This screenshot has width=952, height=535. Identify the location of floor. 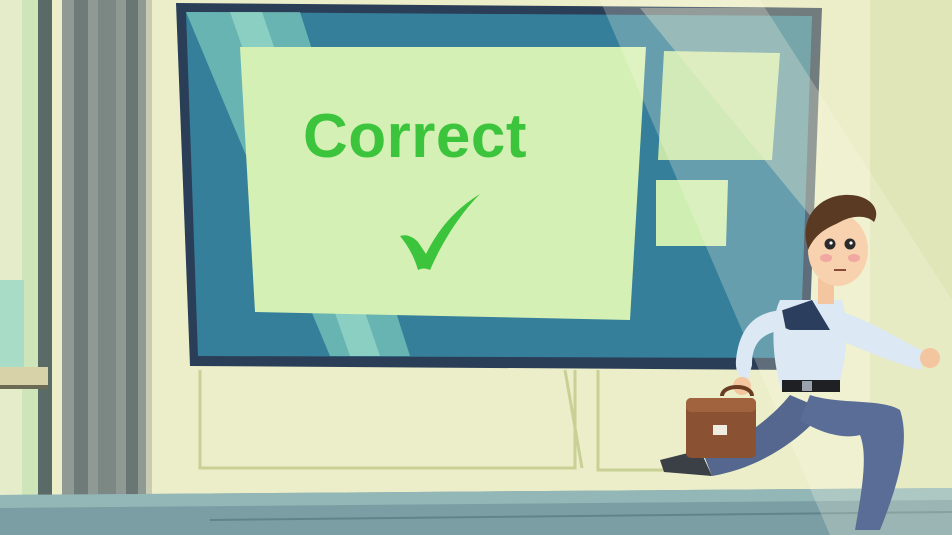
(476, 511).